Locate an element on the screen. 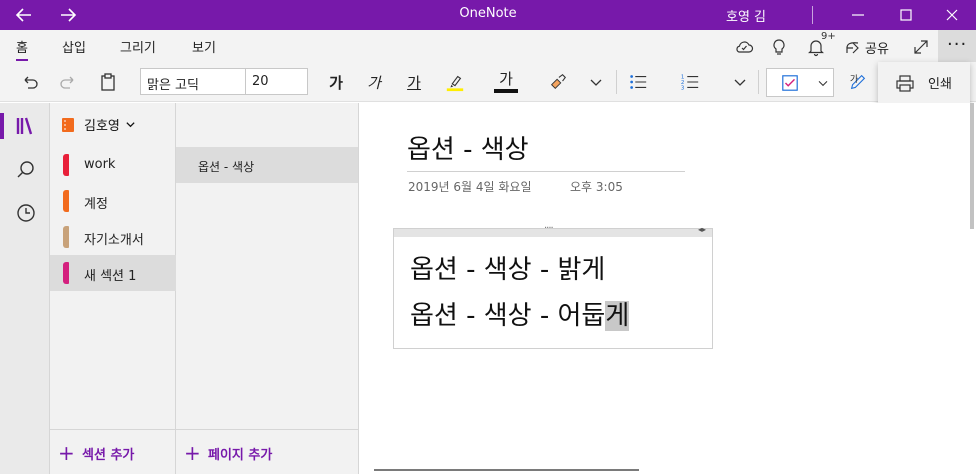 This screenshot has height=474, width=976. tag-dropdown is located at coordinates (800, 82).